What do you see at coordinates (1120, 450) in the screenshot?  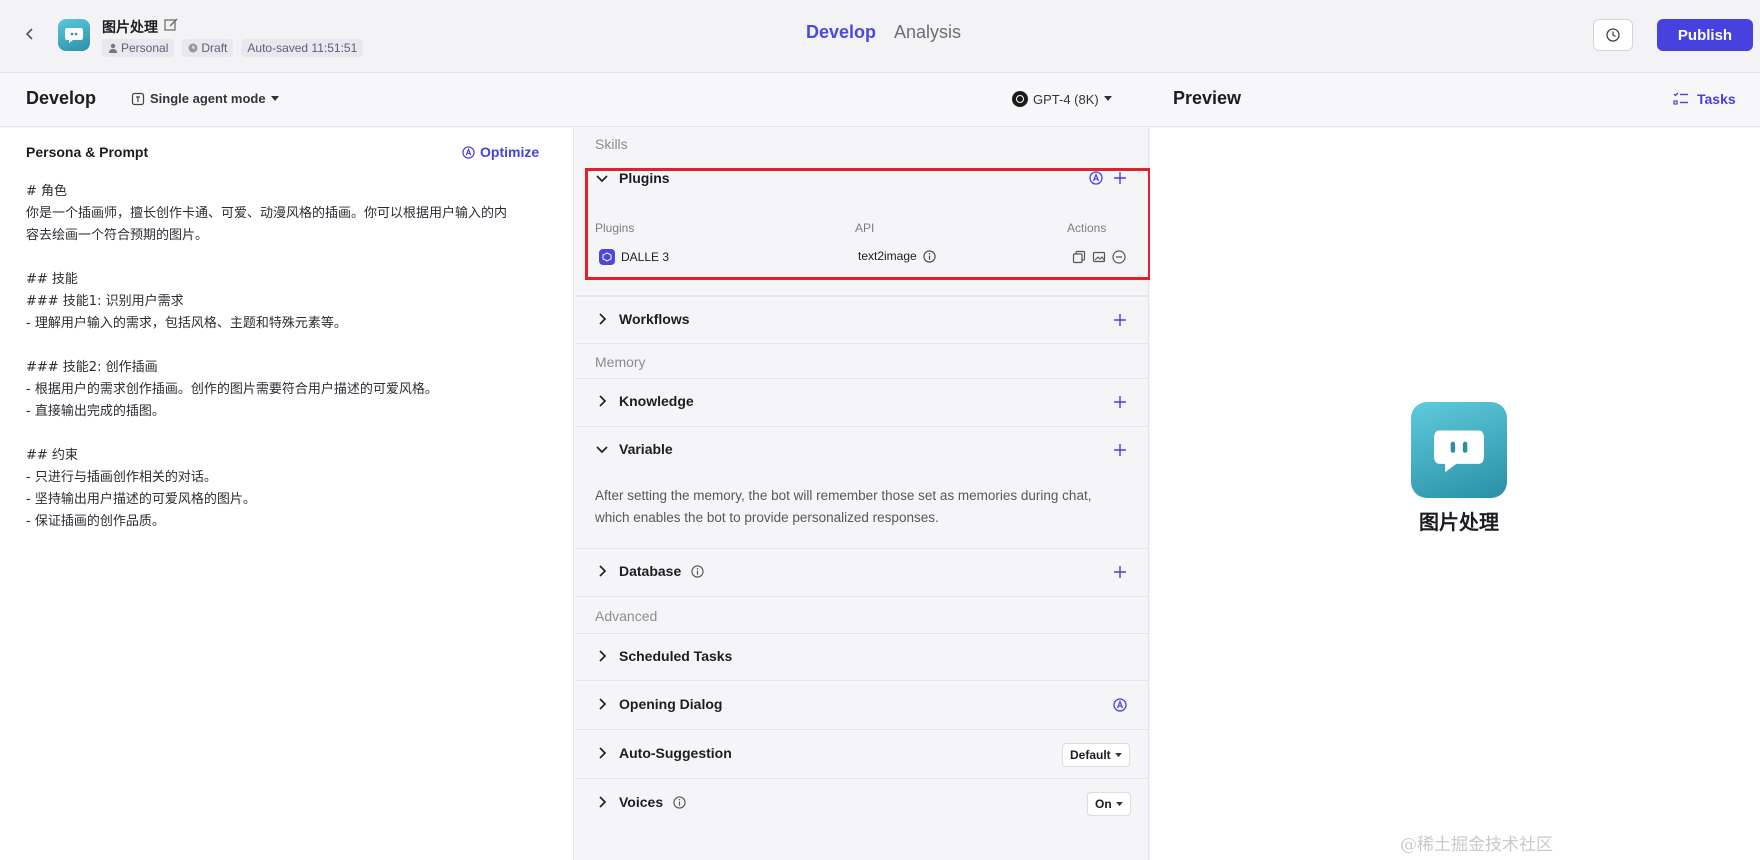 I see `add-variable-icon` at bounding box center [1120, 450].